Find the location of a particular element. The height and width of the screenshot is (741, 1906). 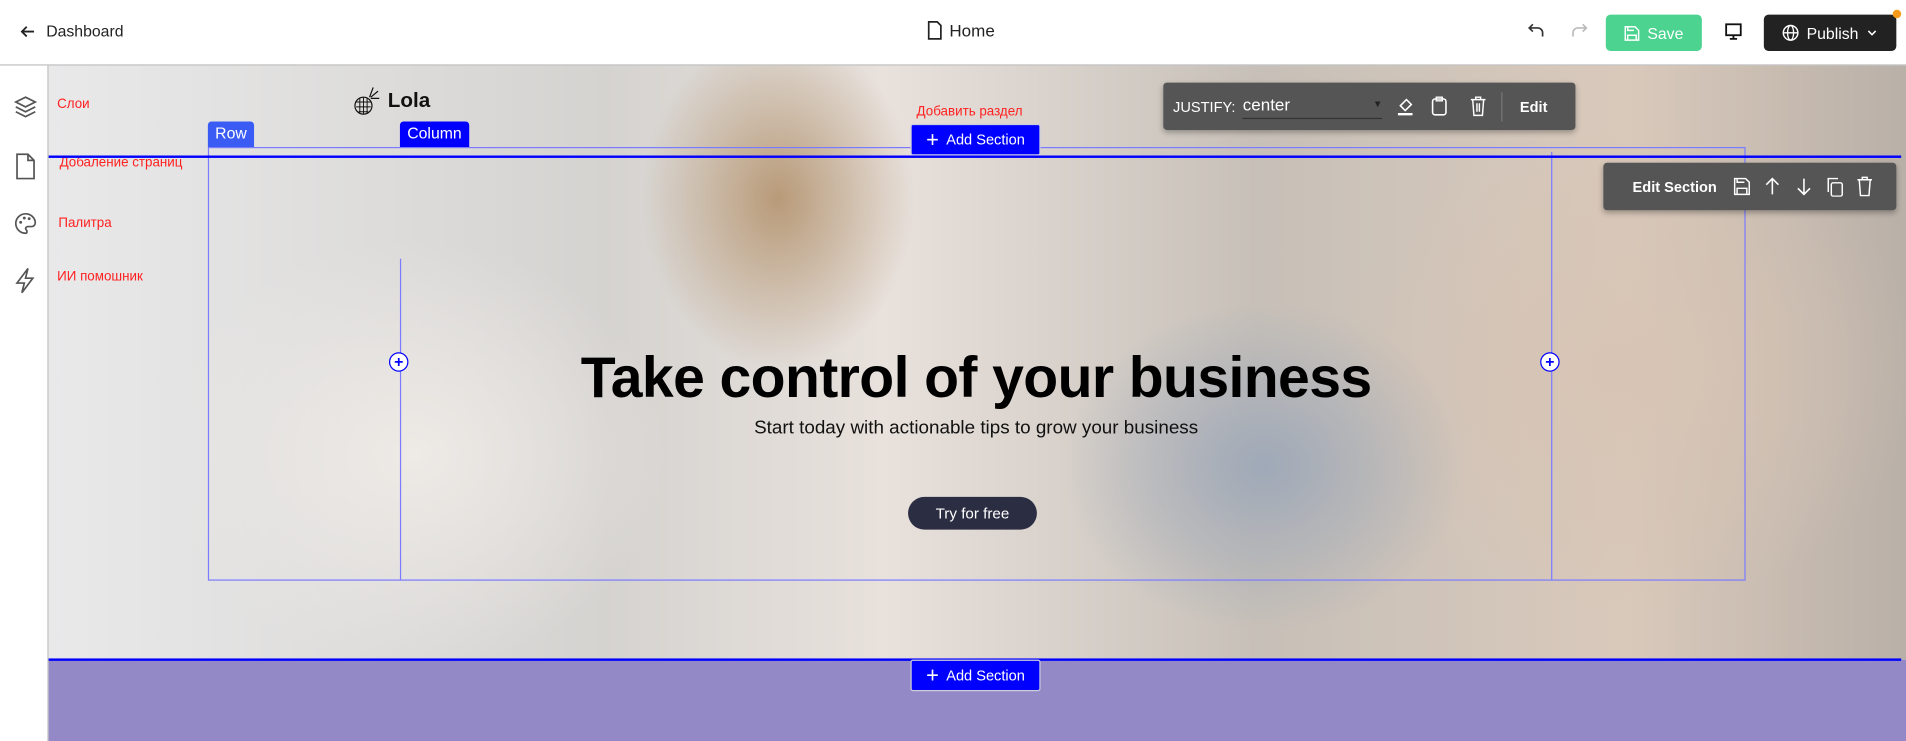

globe-icon is located at coordinates (1790, 32).